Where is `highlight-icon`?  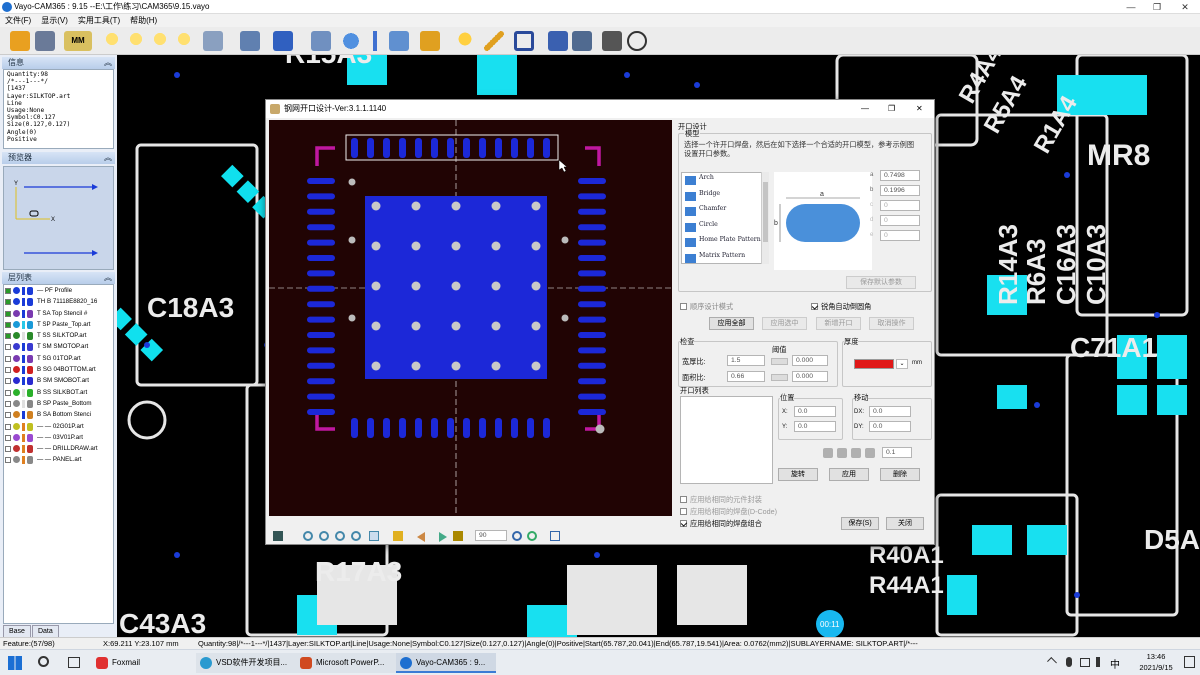
highlight-icon is located at coordinates (465, 41).